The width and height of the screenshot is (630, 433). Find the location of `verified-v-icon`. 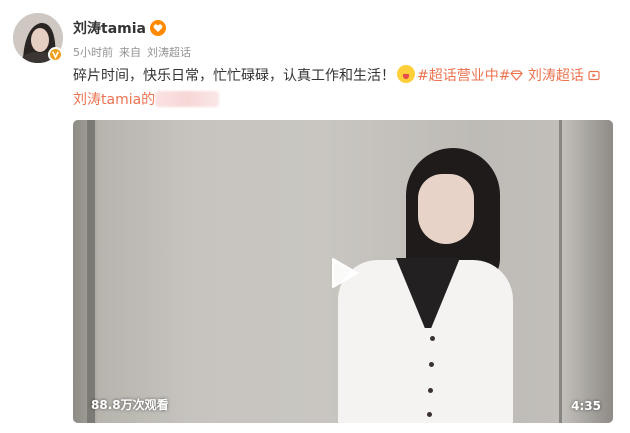

verified-v-icon is located at coordinates (55, 54).